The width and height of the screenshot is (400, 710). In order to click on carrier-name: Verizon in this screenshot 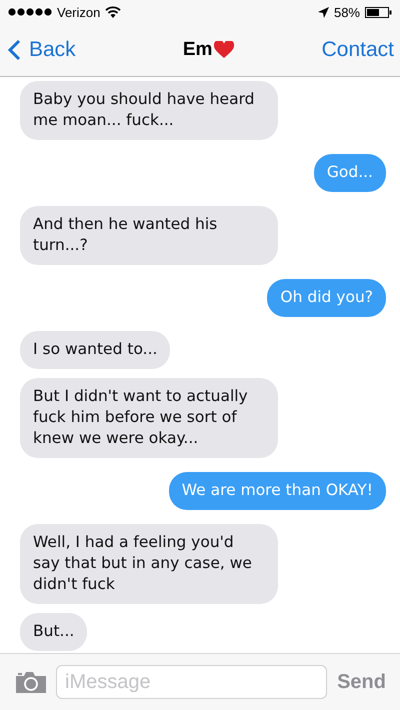, I will do `click(78, 12)`.